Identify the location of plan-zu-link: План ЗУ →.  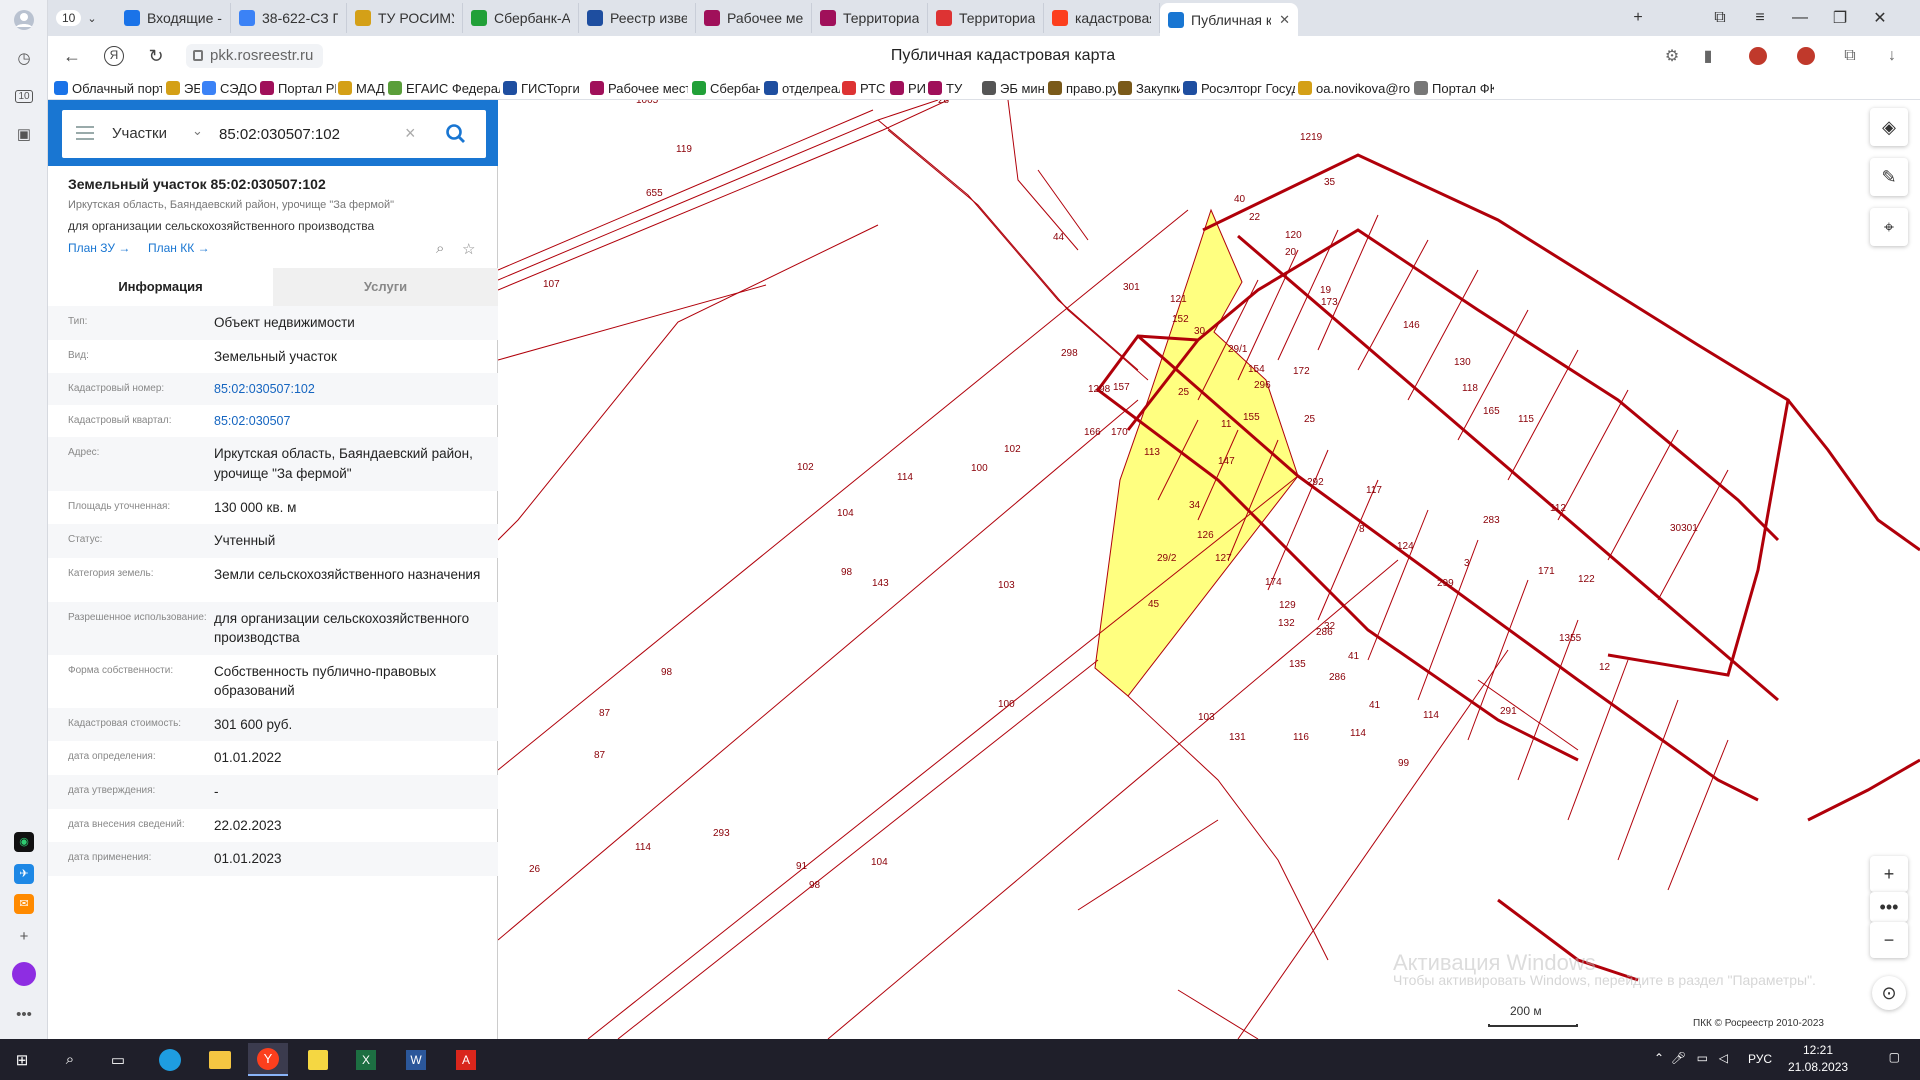
(99, 248).